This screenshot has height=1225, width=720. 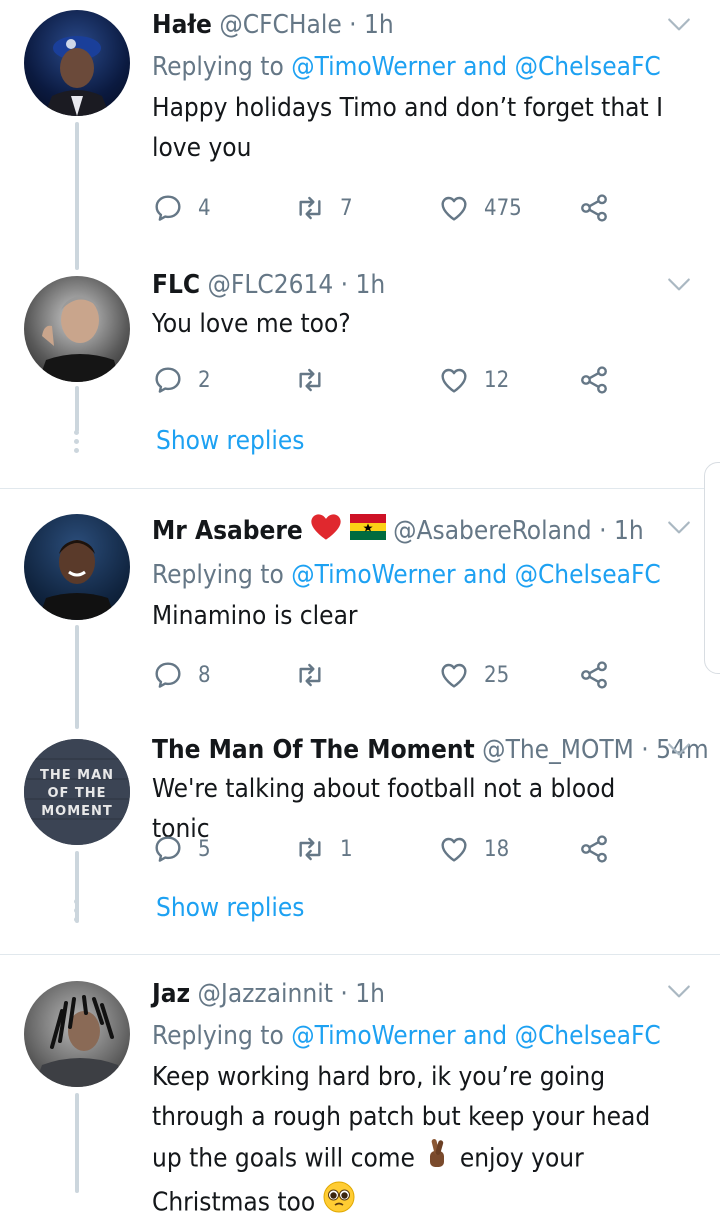 I want to click on tweet-text: Minamino is clear, so click(x=255, y=616).